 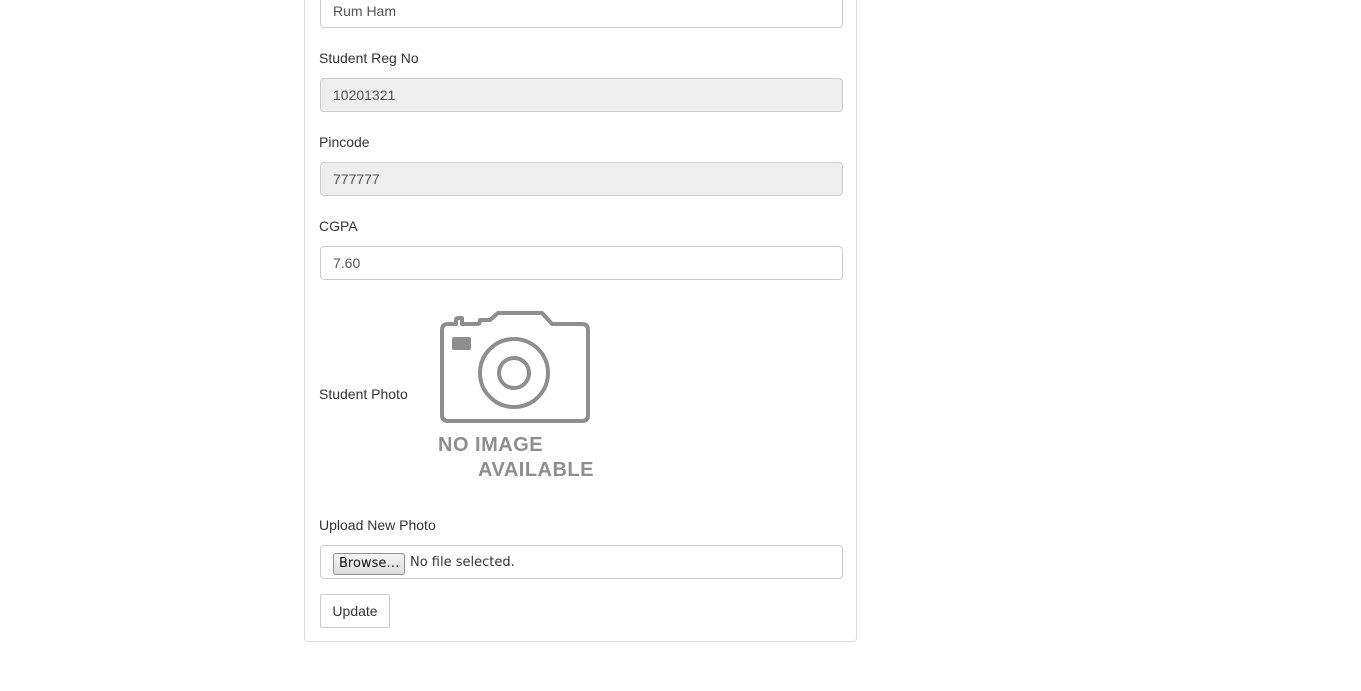 I want to click on cgpa-input, so click(x=581, y=263).